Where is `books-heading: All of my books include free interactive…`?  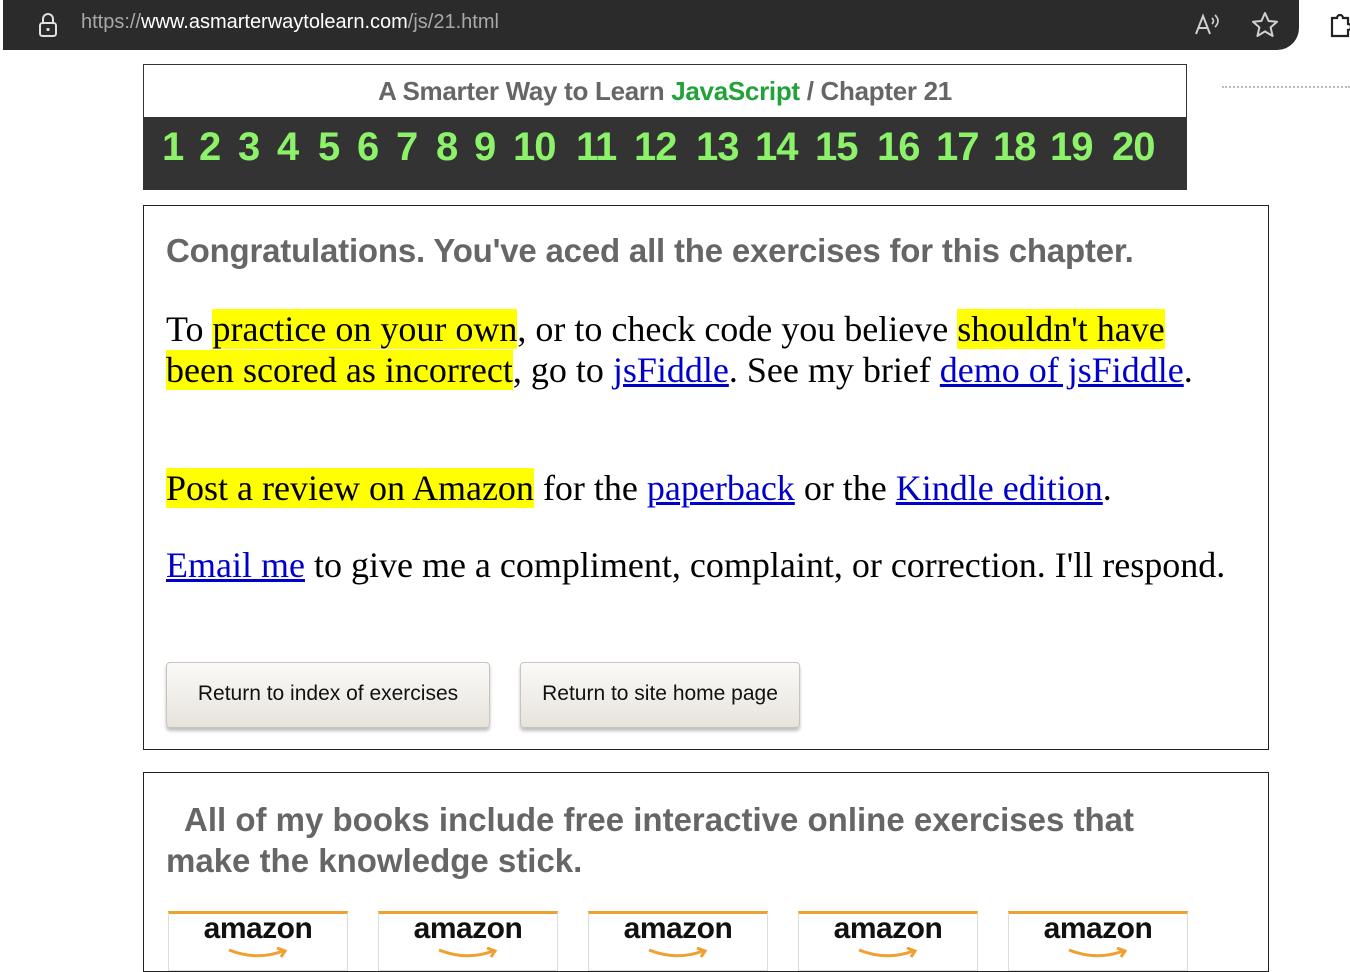
books-heading: All of my books include free interactive… is located at coordinates (696, 840).